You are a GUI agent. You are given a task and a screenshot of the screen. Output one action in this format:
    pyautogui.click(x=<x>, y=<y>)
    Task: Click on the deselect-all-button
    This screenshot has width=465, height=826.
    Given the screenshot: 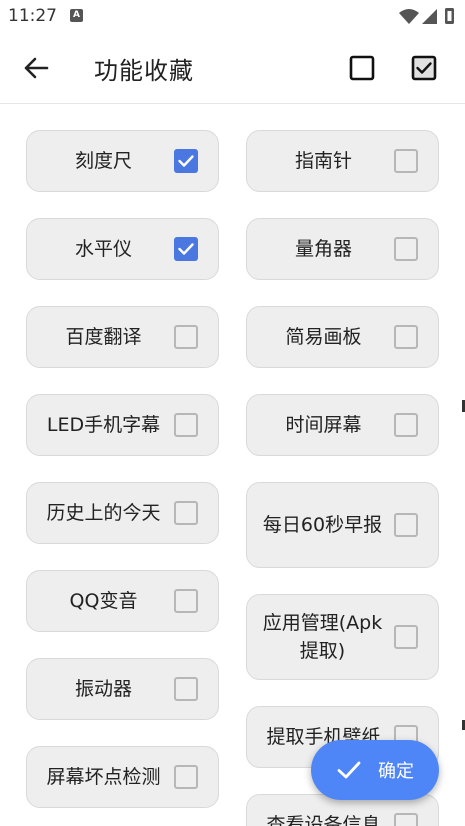 What is the action you would take?
    pyautogui.click(x=362, y=68)
    